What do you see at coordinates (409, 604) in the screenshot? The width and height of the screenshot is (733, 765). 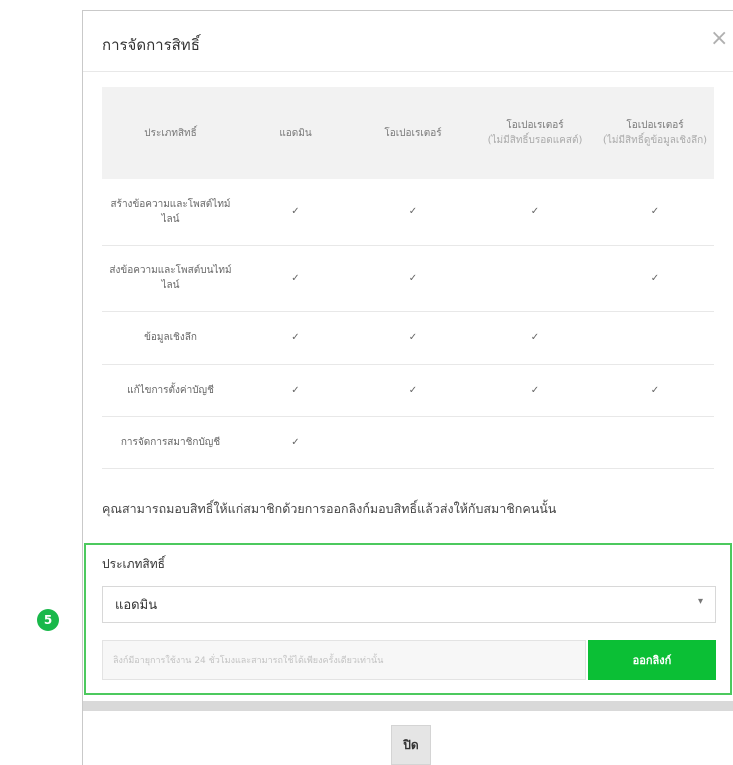 I see `role-select: แอดมิน ▾` at bounding box center [409, 604].